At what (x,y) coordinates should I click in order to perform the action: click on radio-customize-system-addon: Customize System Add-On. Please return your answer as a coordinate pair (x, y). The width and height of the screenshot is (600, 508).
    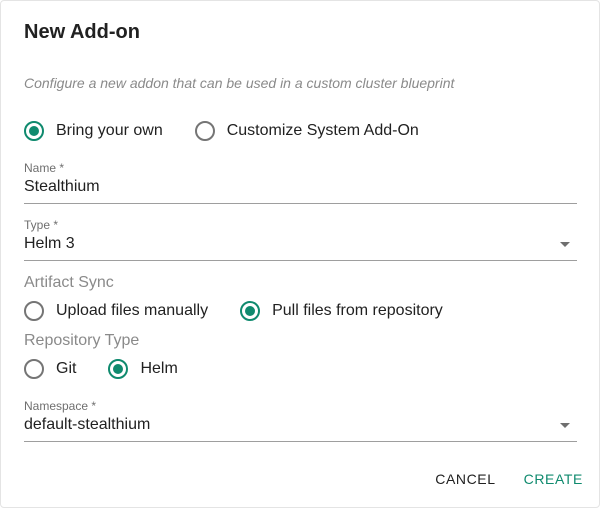
    Looking at the image, I should click on (306, 131).